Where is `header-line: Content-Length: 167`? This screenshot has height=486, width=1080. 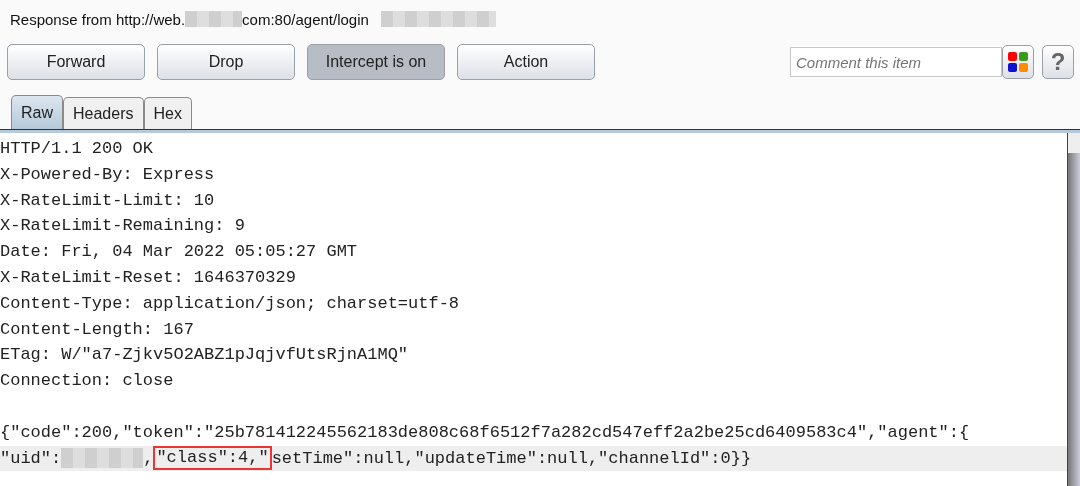 header-line: Content-Length: 167 is located at coordinates (97, 329).